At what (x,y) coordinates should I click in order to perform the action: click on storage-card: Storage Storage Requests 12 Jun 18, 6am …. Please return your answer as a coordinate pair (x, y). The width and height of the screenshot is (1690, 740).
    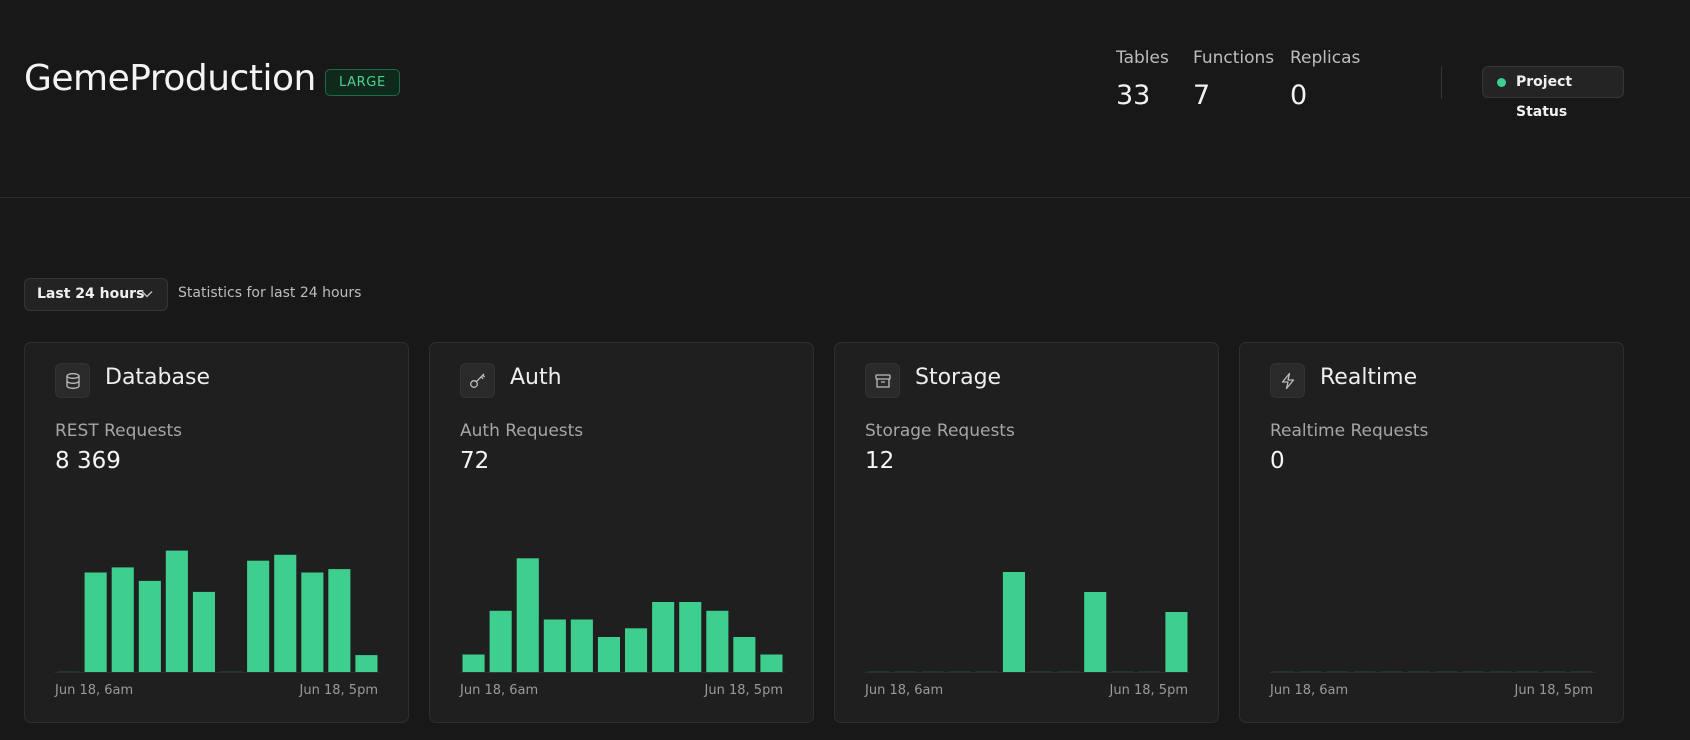
    Looking at the image, I should click on (1026, 532).